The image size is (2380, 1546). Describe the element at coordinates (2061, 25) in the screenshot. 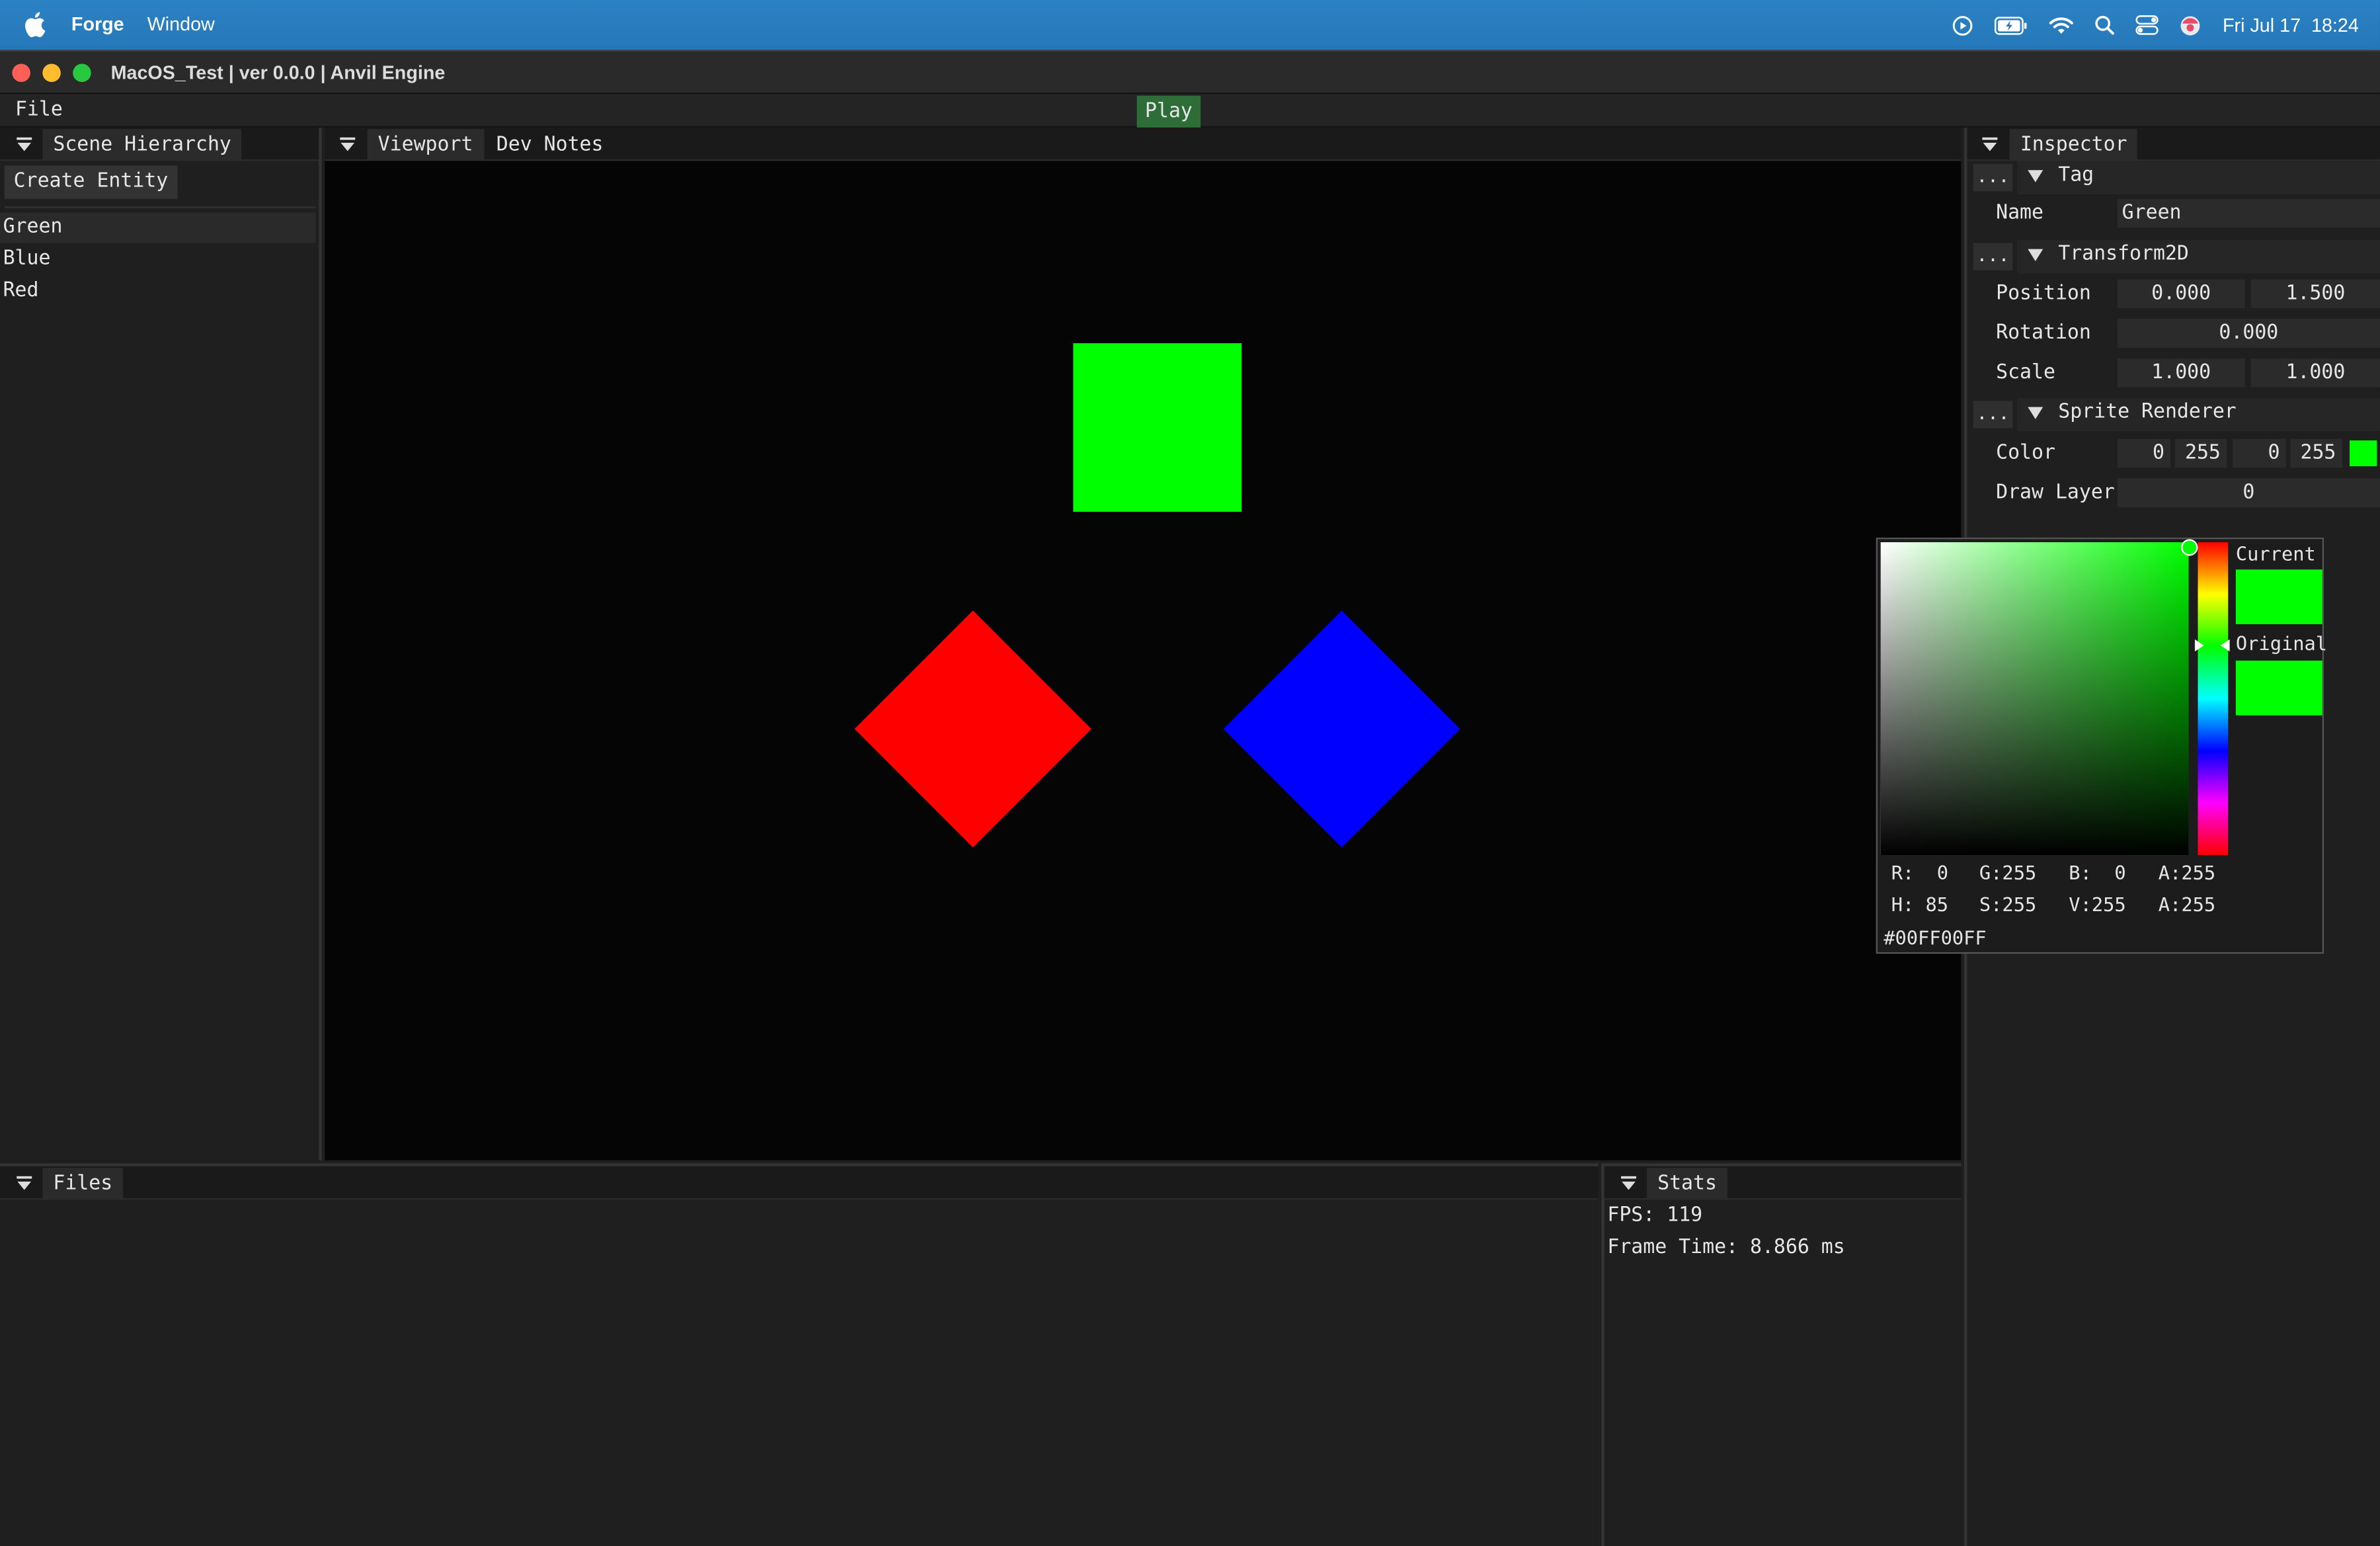

I see `wifi-icon` at that location.